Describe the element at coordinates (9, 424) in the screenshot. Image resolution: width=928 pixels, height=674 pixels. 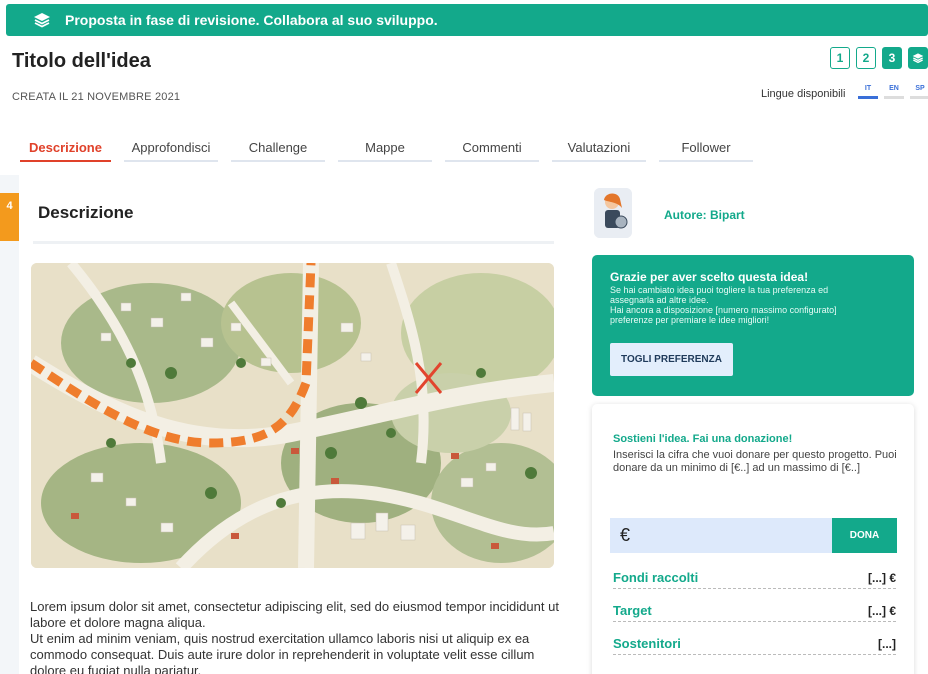
I see `side-strip` at that location.